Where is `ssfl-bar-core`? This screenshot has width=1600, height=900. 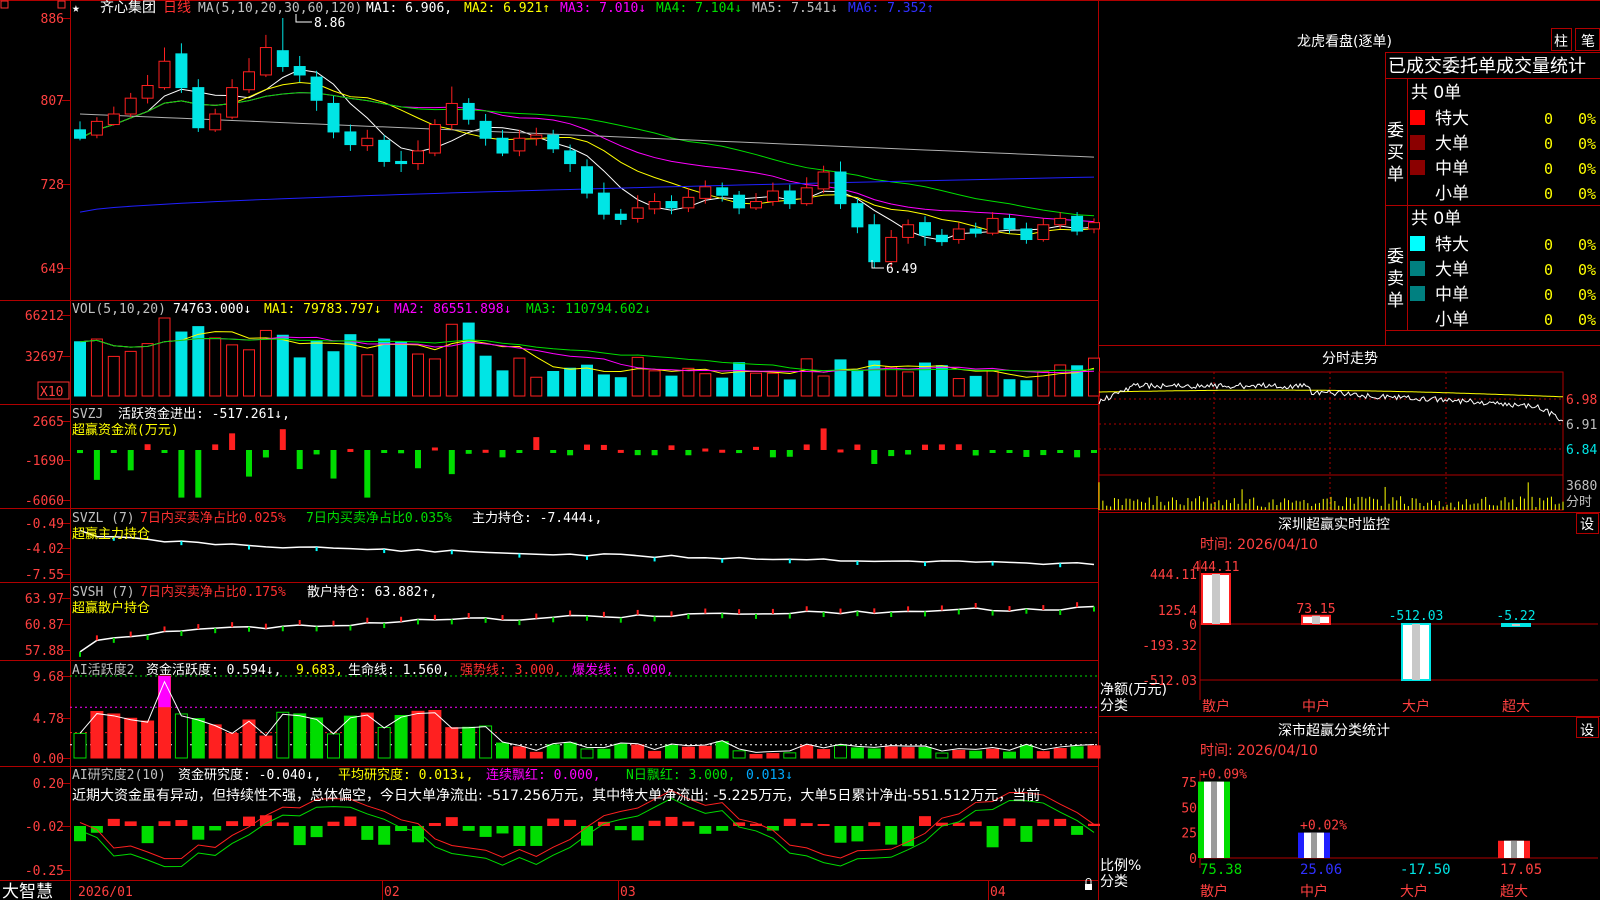 ssfl-bar-core is located at coordinates (1514, 849).